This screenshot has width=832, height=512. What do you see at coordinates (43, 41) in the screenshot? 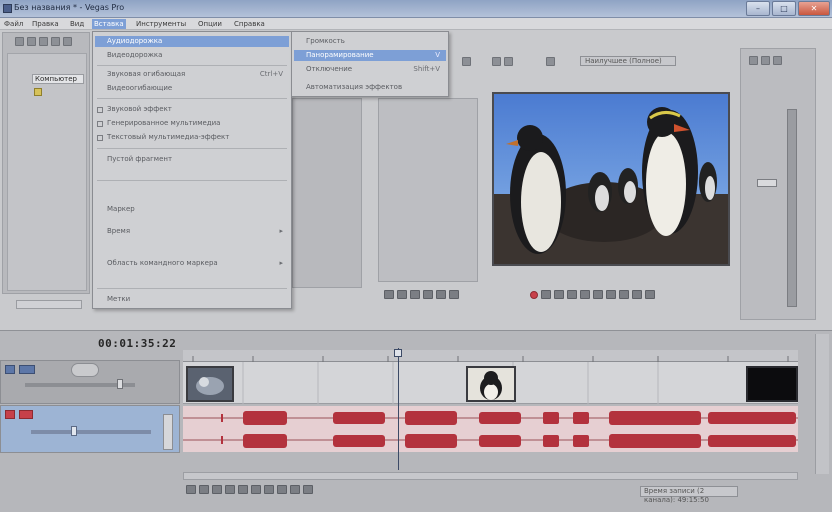
I see `up-folder-icon` at bounding box center [43, 41].